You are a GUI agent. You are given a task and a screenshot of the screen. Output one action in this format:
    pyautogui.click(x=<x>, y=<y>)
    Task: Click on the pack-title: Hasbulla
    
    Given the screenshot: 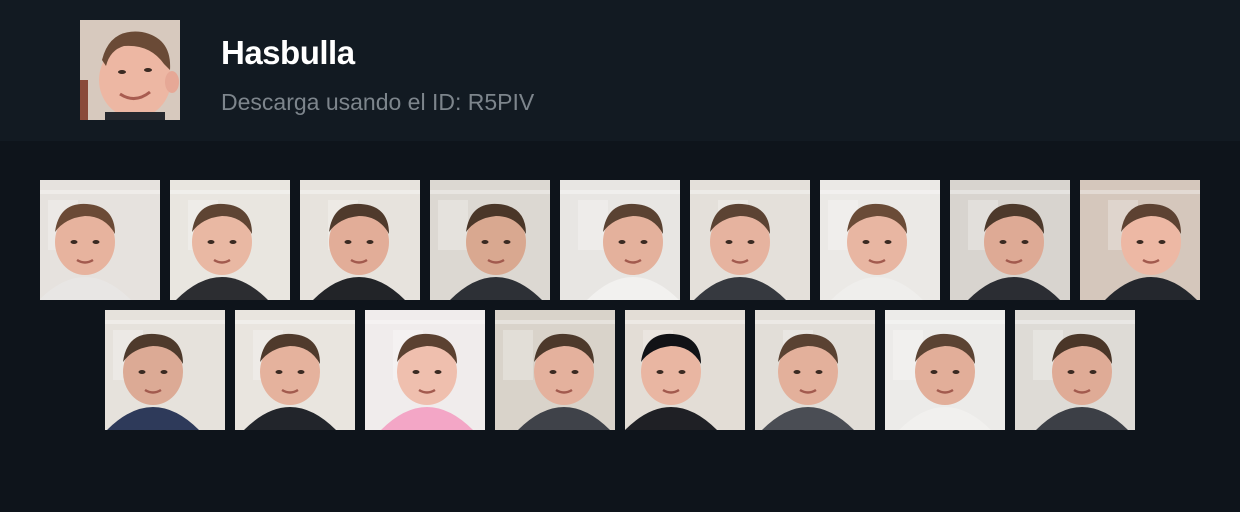 What is the action you would take?
    pyautogui.click(x=288, y=52)
    